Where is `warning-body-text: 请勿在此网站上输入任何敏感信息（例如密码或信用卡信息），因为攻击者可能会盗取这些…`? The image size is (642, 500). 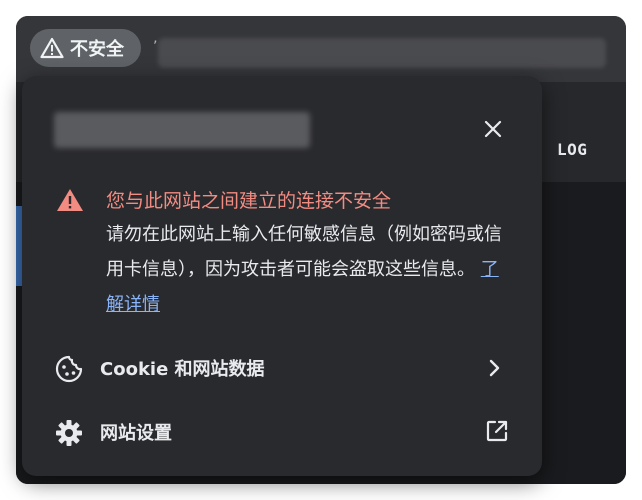 warning-body-text: 请勿在此网站上输入任何敏感信息（例如密码或信用卡信息），因为攻击者可能会盗取这些… is located at coordinates (304, 252).